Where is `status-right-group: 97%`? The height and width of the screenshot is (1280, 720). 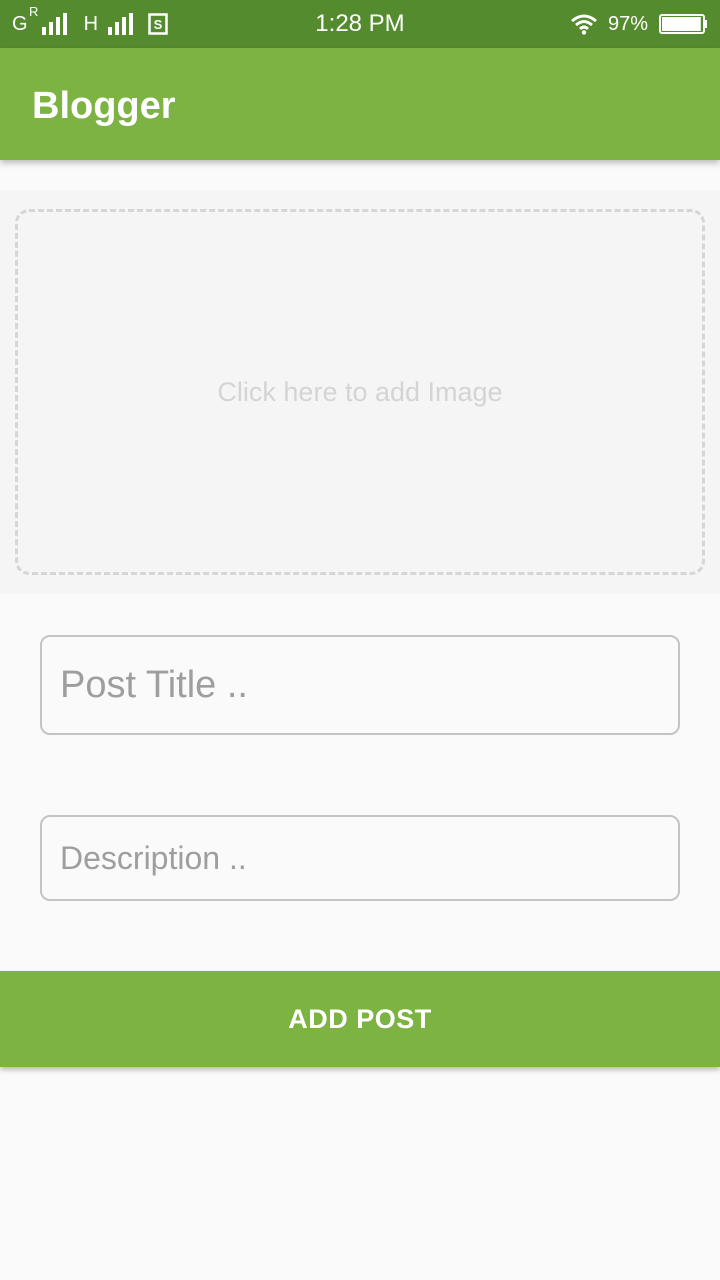 status-right-group: 97% is located at coordinates (639, 24).